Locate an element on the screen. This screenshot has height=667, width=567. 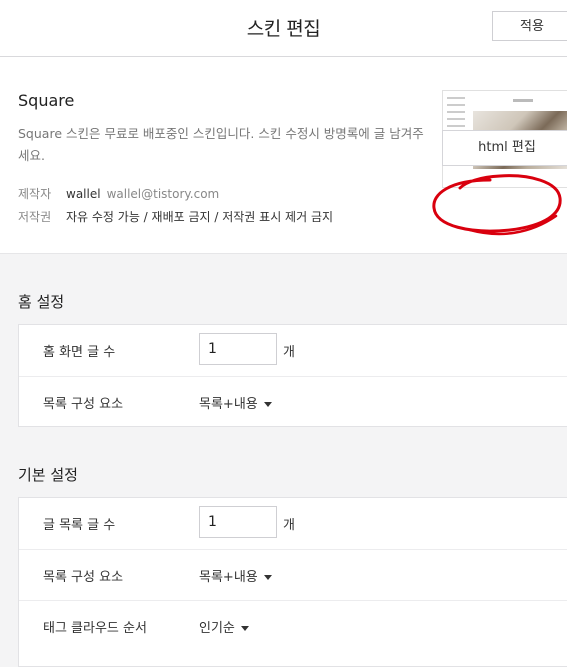
copyright-value: 자유 수정 가능 / 재배포 금지 / 저작권 표시 제거 금지 is located at coordinates (200, 217).